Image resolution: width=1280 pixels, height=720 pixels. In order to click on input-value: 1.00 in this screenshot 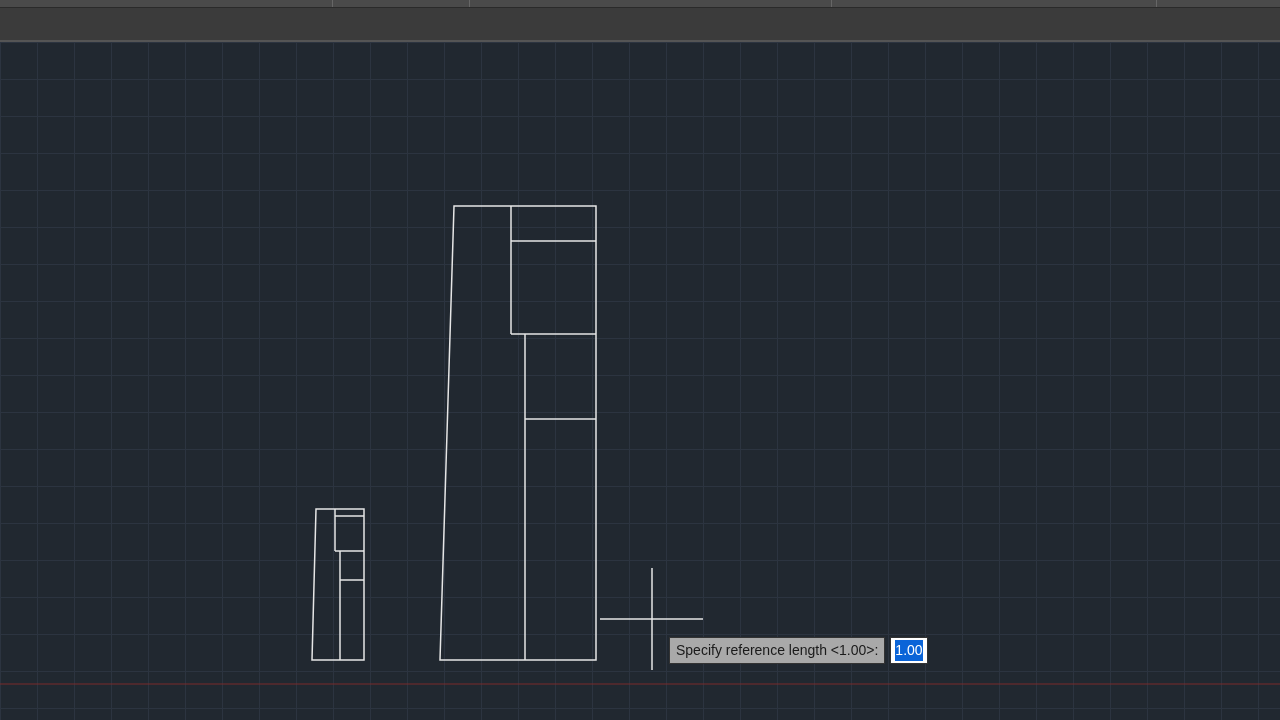, I will do `click(909, 650)`.